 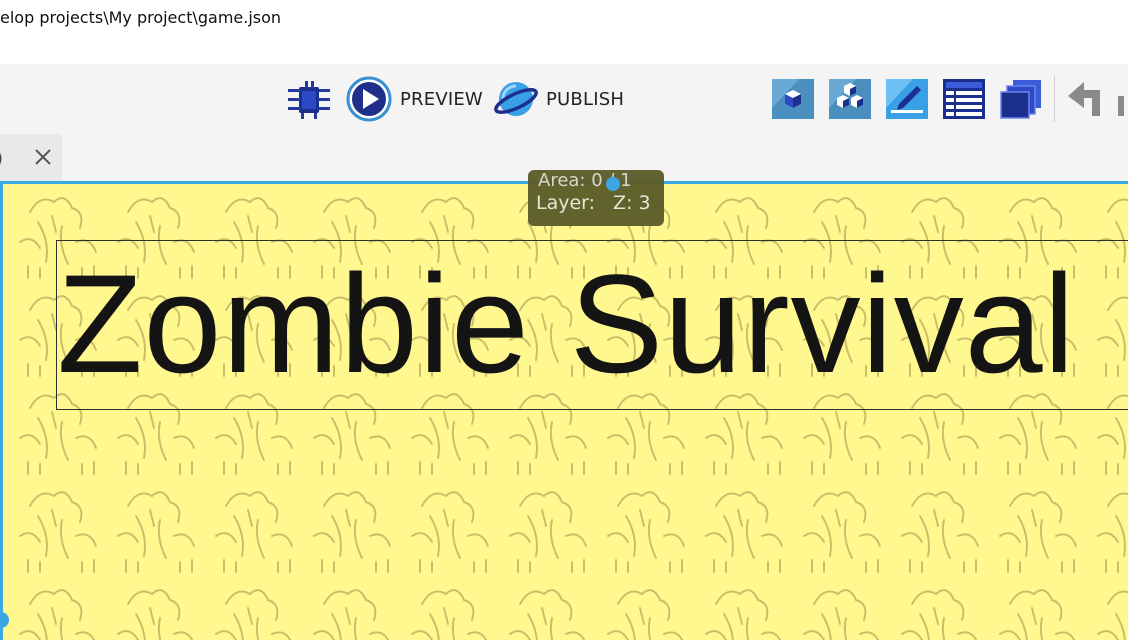 I want to click on preview-button: PREVIEW, so click(x=414, y=99).